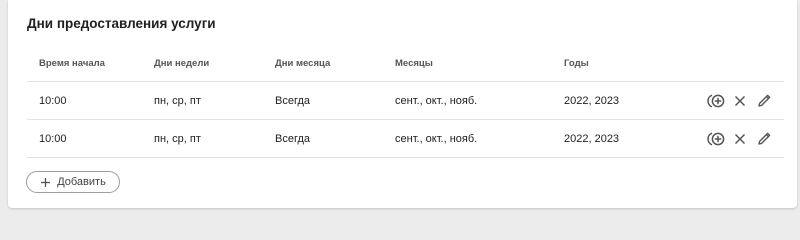 The width and height of the screenshot is (800, 240). I want to click on column-header-months: Месяцы, so click(414, 63).